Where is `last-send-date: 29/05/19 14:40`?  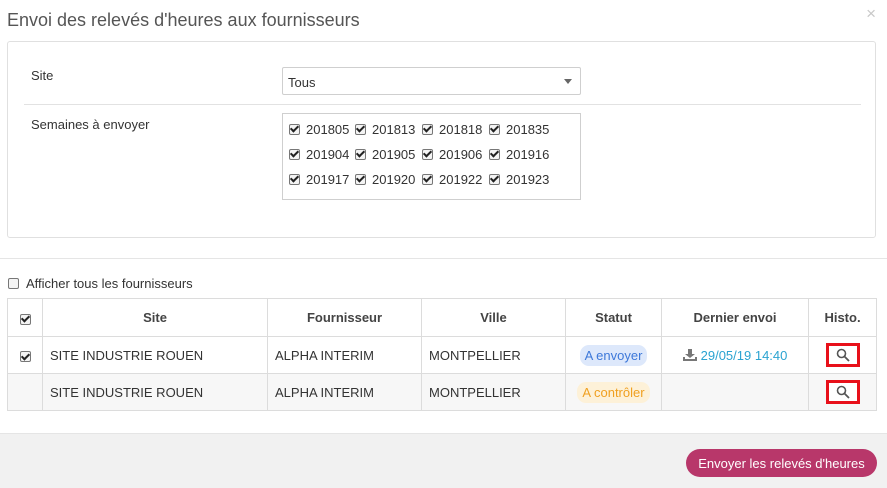 last-send-date: 29/05/19 14:40 is located at coordinates (744, 355).